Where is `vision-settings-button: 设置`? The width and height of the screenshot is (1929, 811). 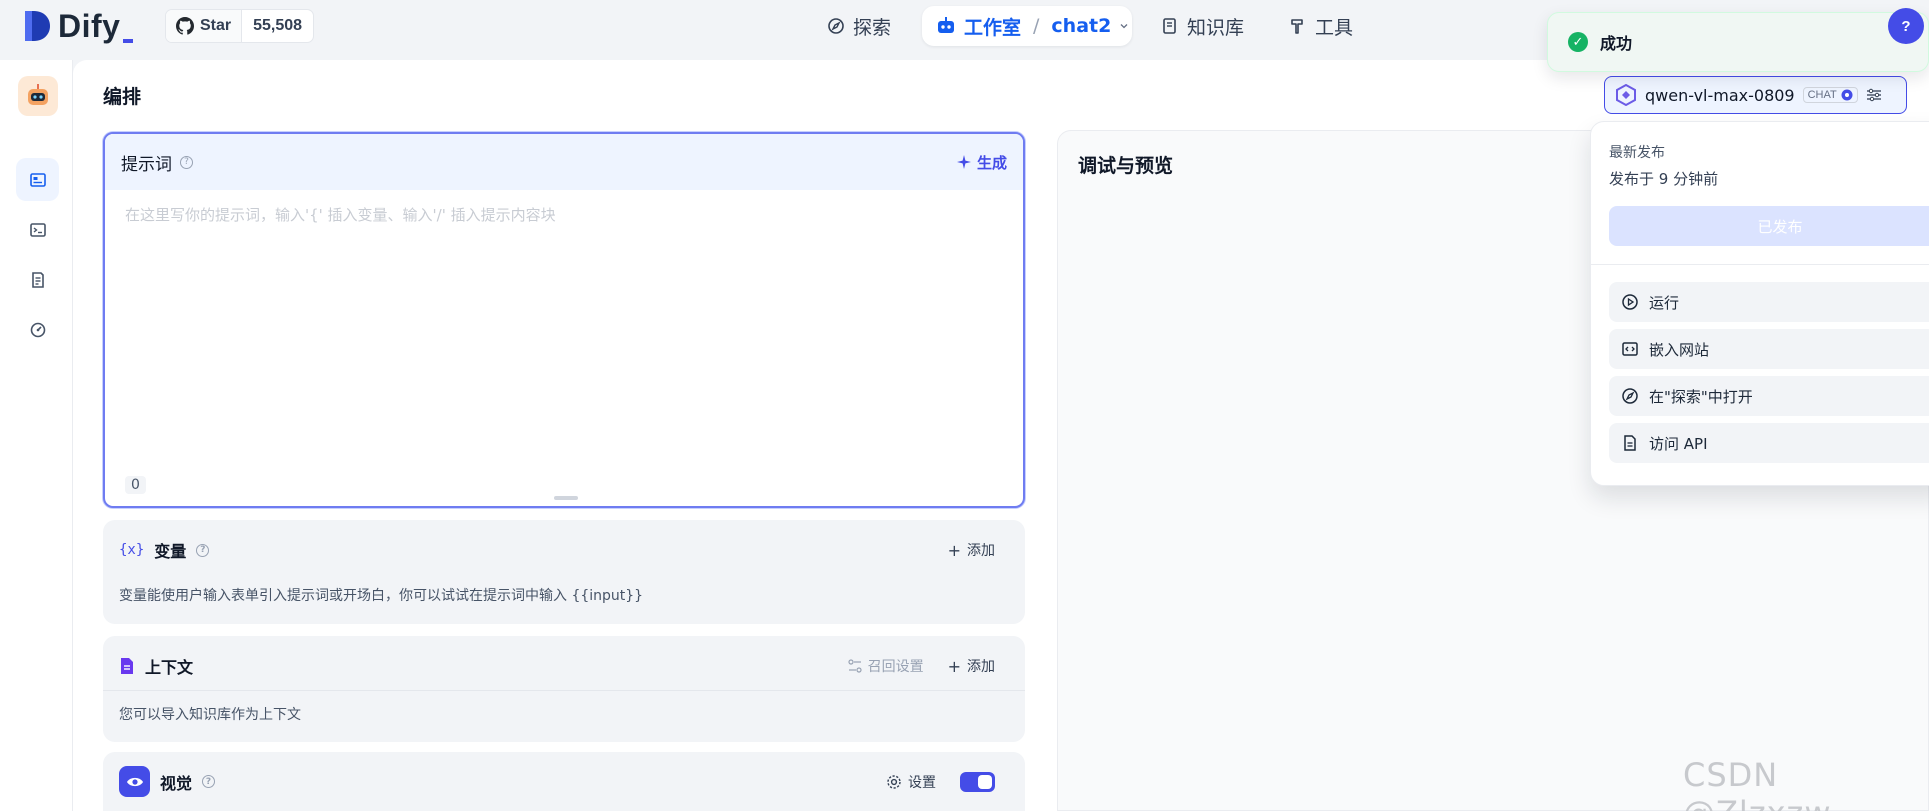 vision-settings-button: 设置 is located at coordinates (911, 782).